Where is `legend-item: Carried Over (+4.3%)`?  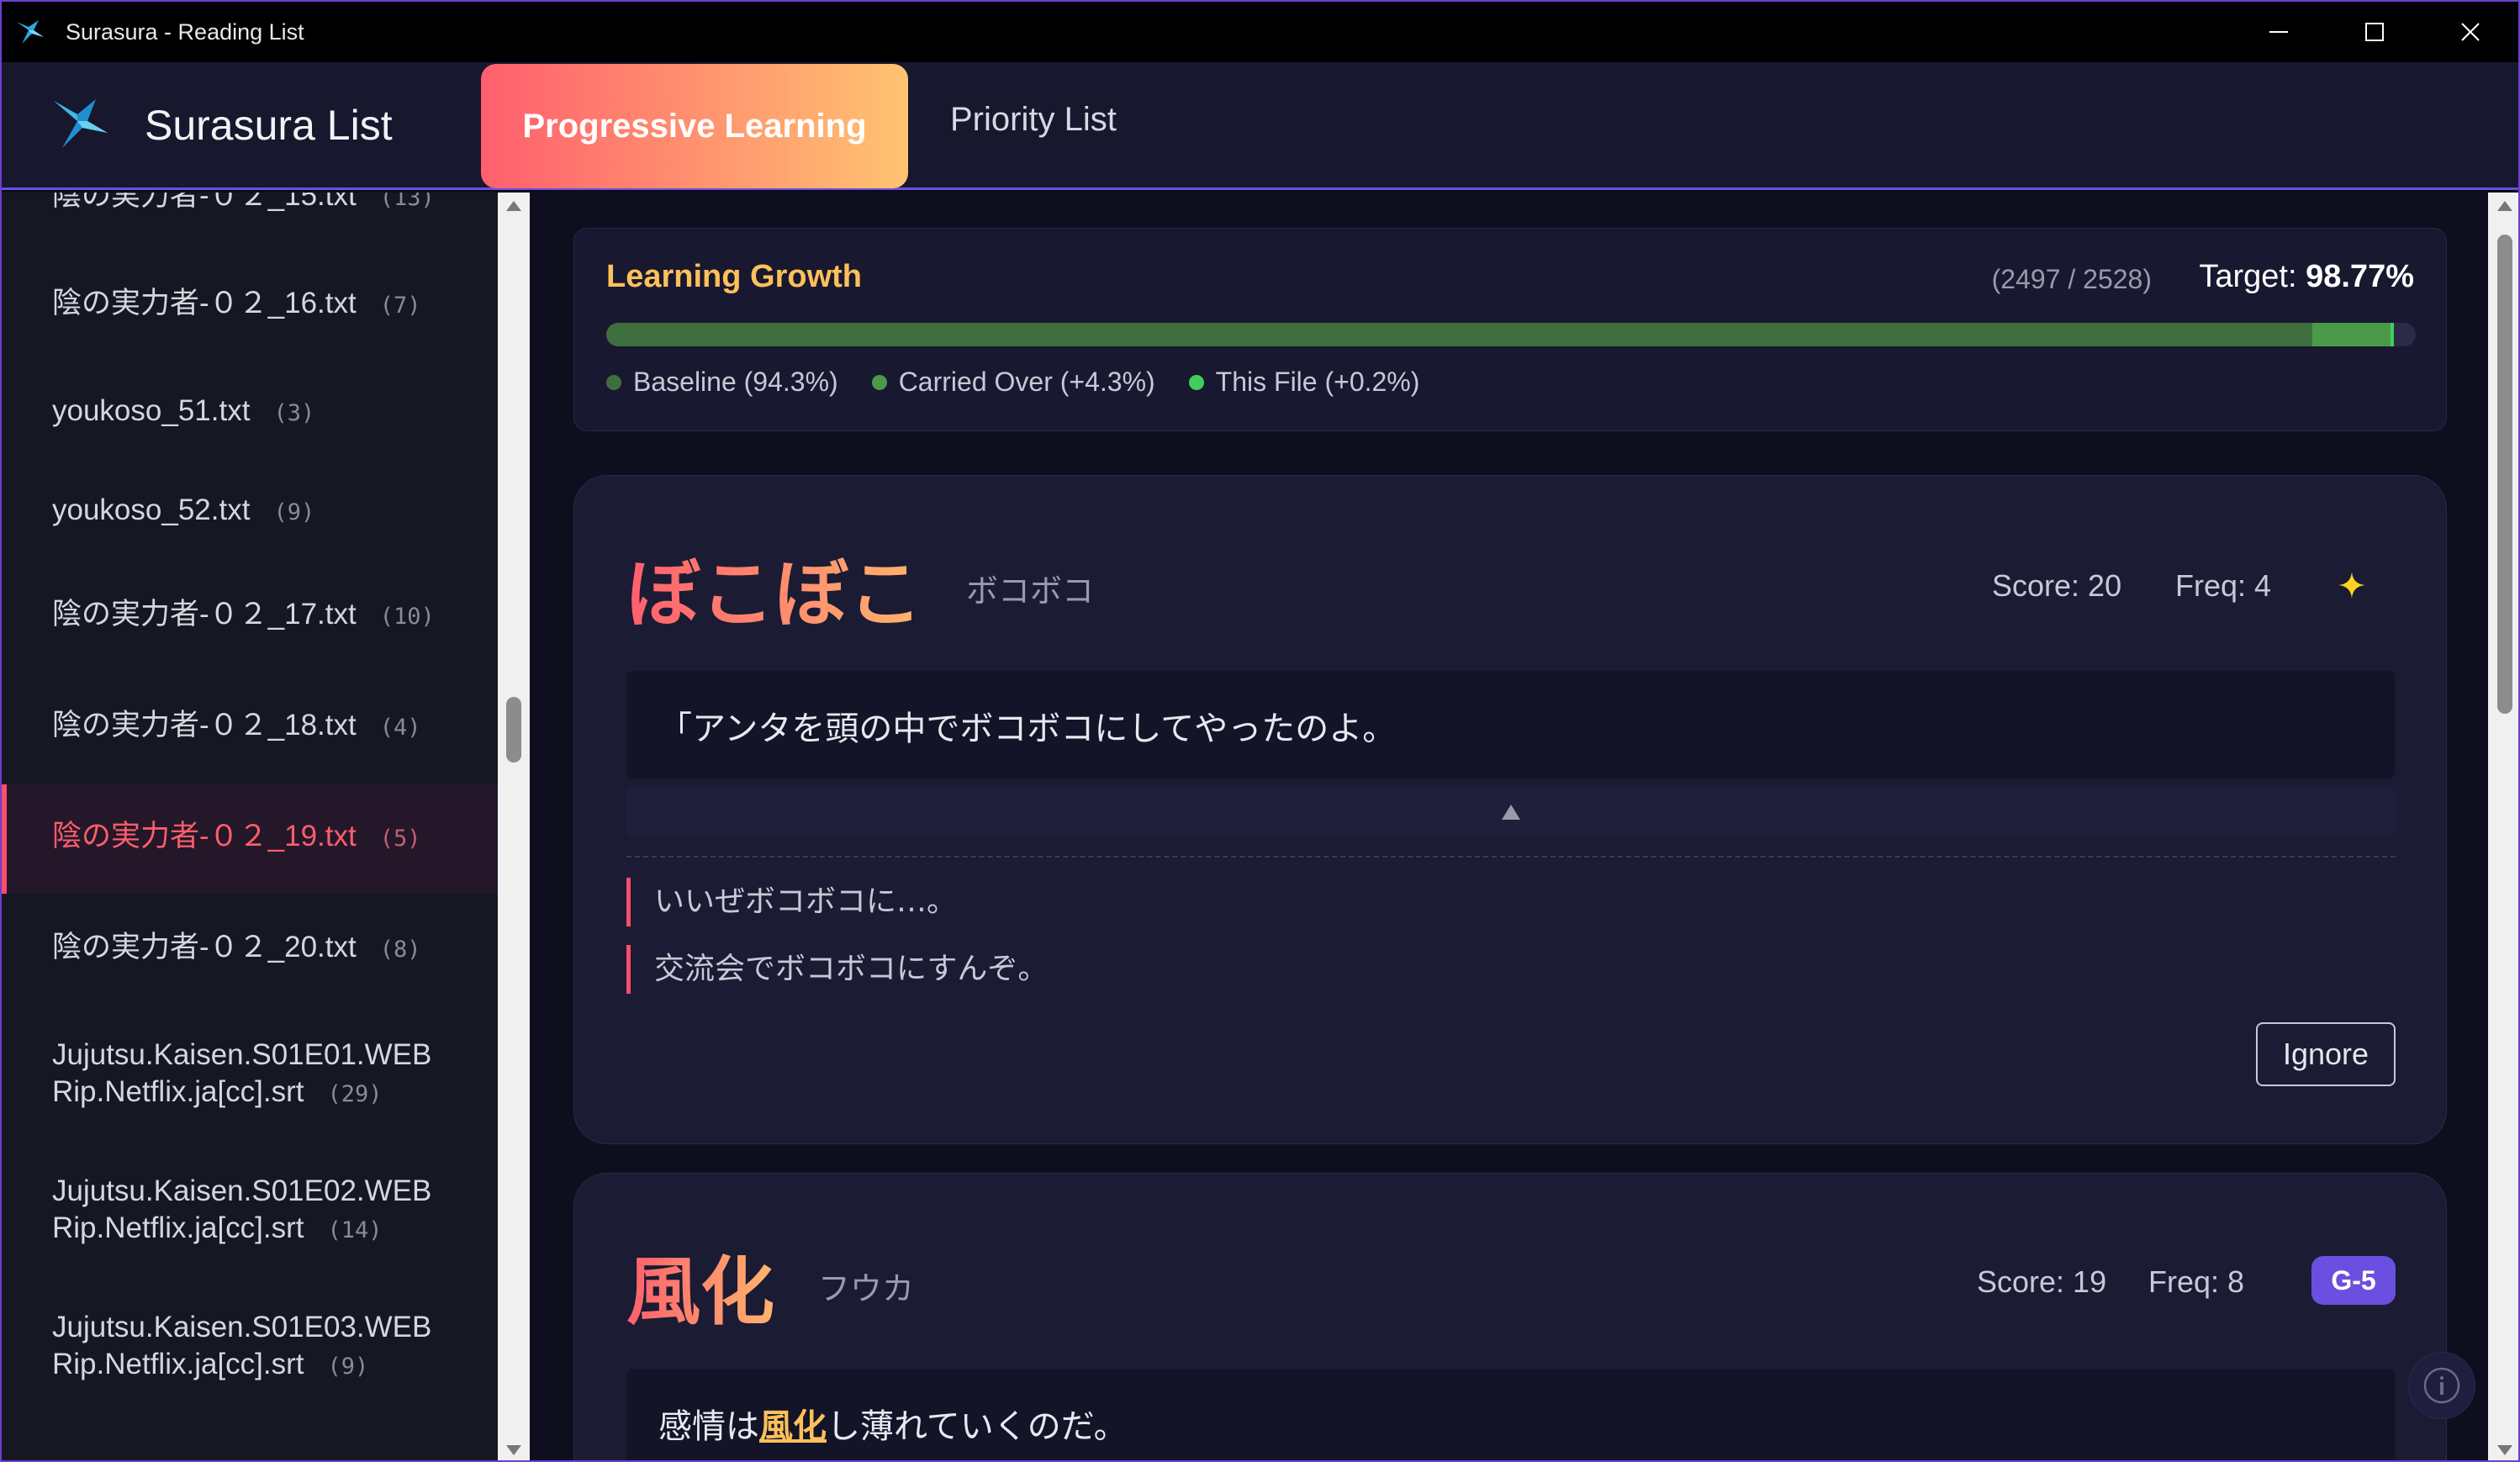
legend-item: Carried Over (+4.3%) is located at coordinates (1013, 383).